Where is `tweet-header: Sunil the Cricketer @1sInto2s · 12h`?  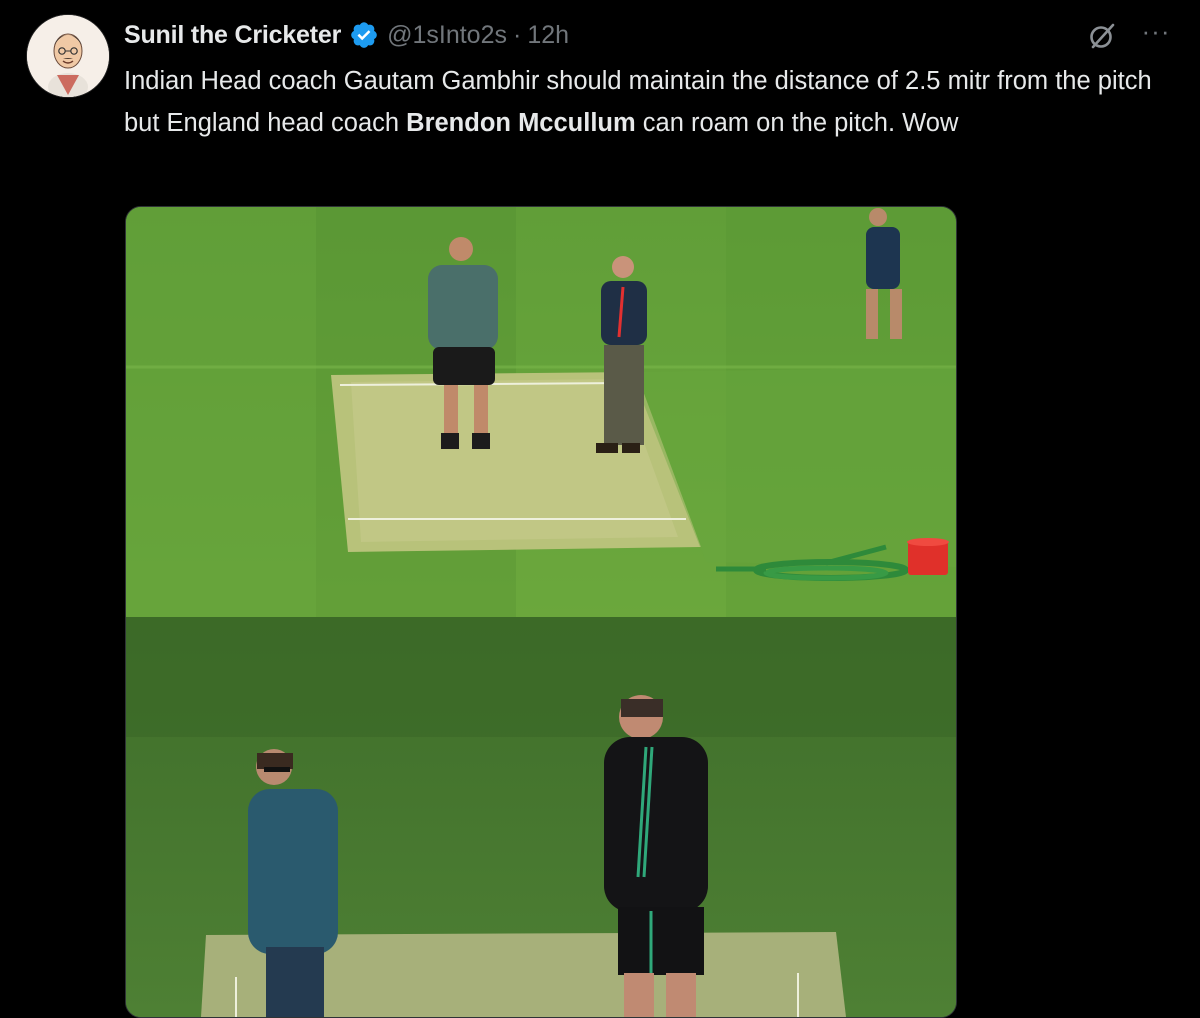 tweet-header: Sunil the Cricketer @1sInto2s · 12h is located at coordinates (346, 35).